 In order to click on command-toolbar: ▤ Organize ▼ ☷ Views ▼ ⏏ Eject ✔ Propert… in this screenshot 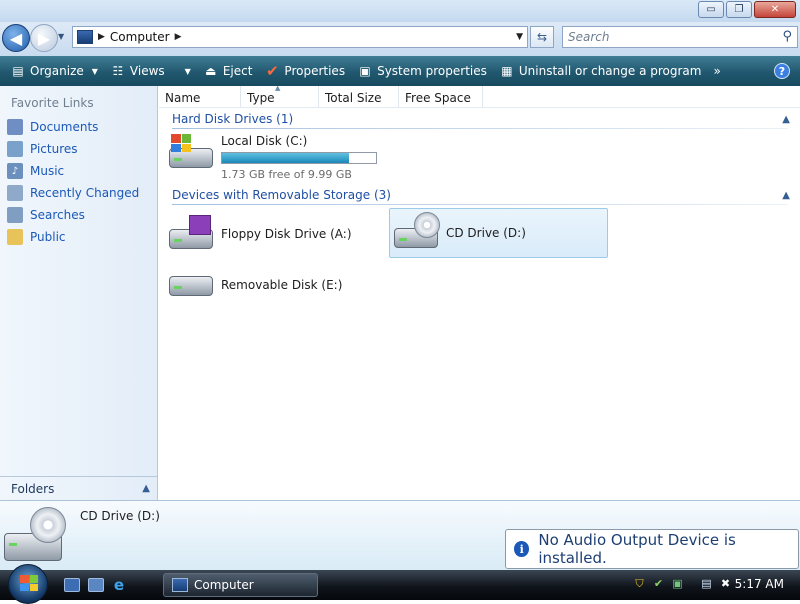, I will do `click(400, 71)`.